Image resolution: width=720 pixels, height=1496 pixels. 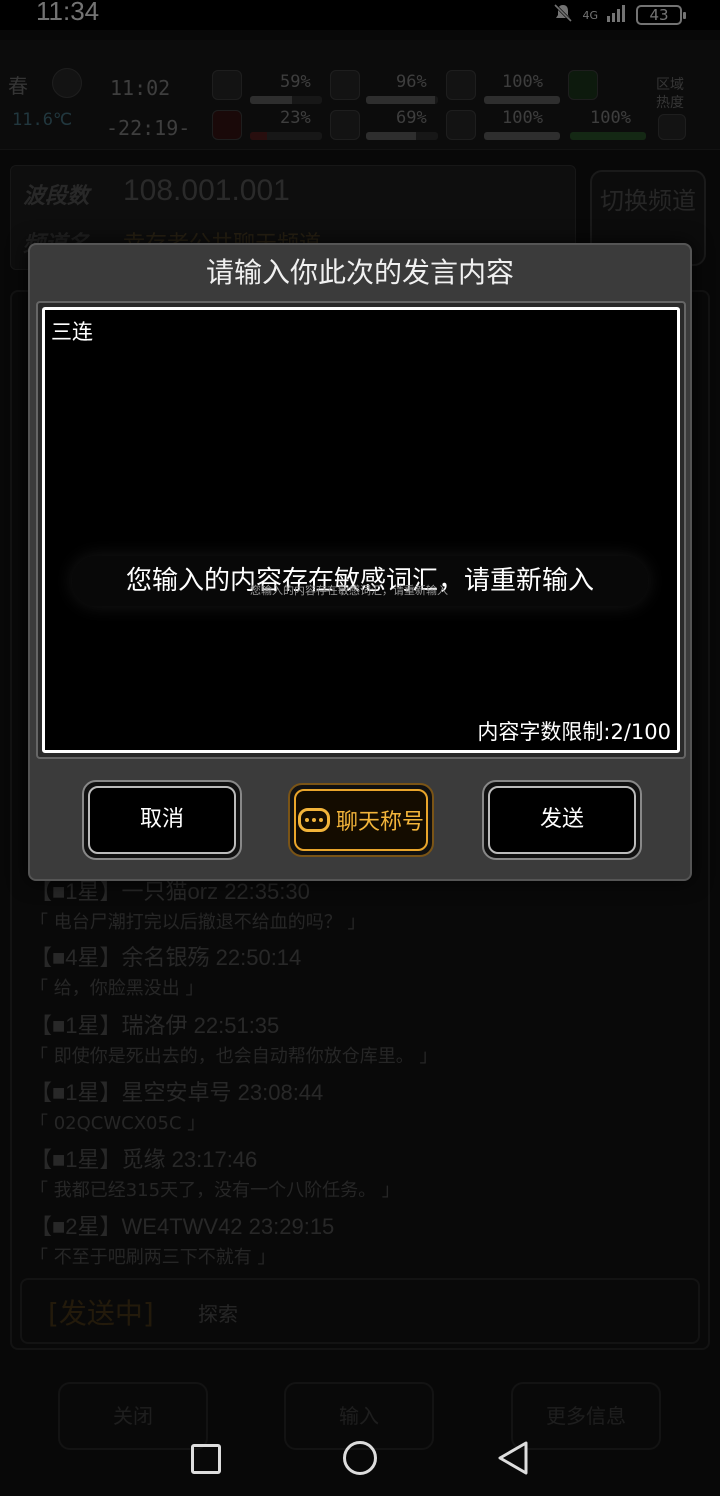 I want to click on meat-icon, so click(x=227, y=125).